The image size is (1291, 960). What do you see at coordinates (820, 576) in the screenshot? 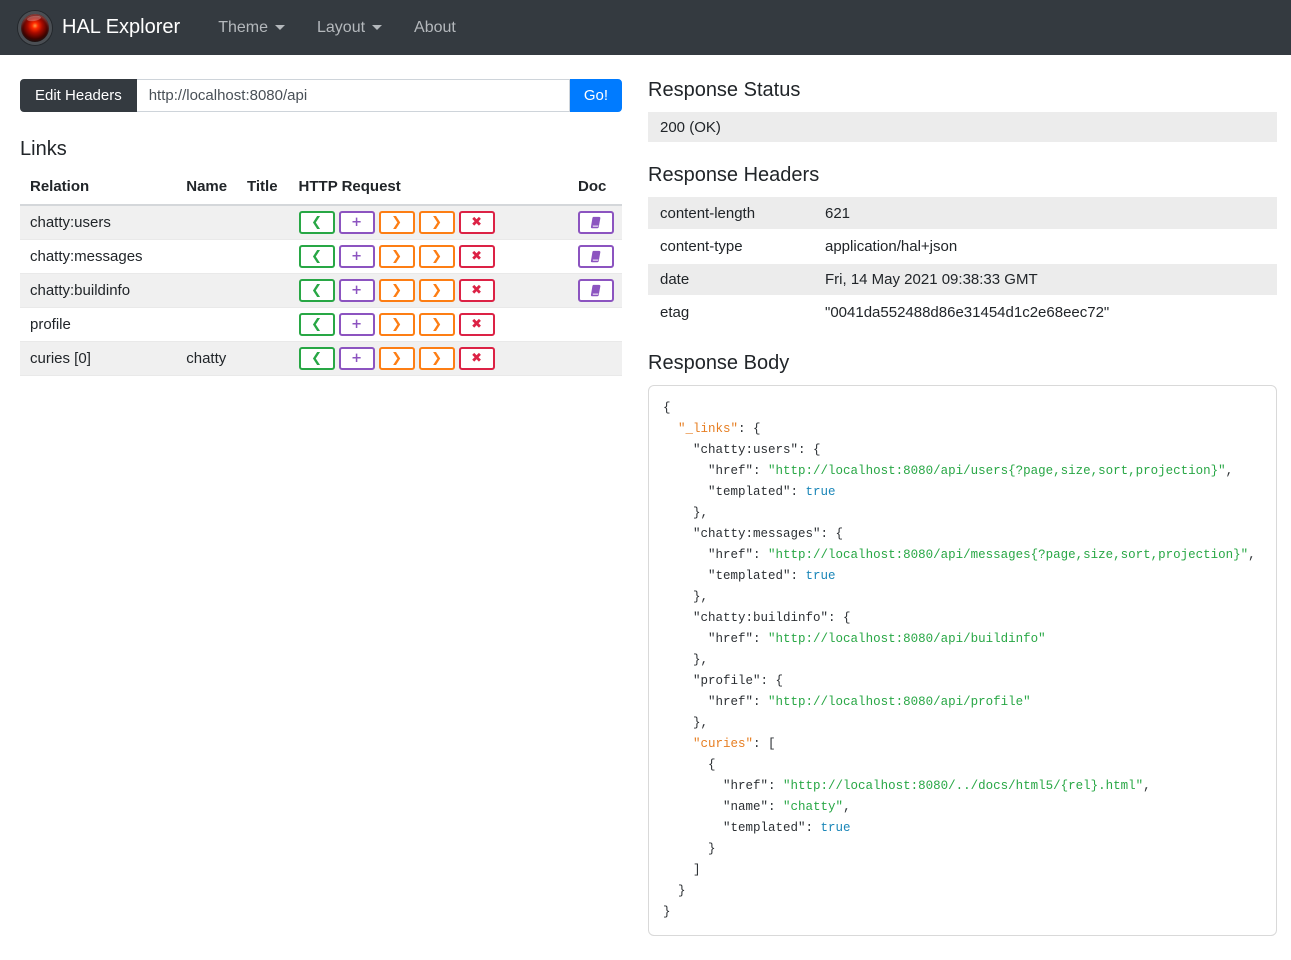
I see `json-literal: true` at bounding box center [820, 576].